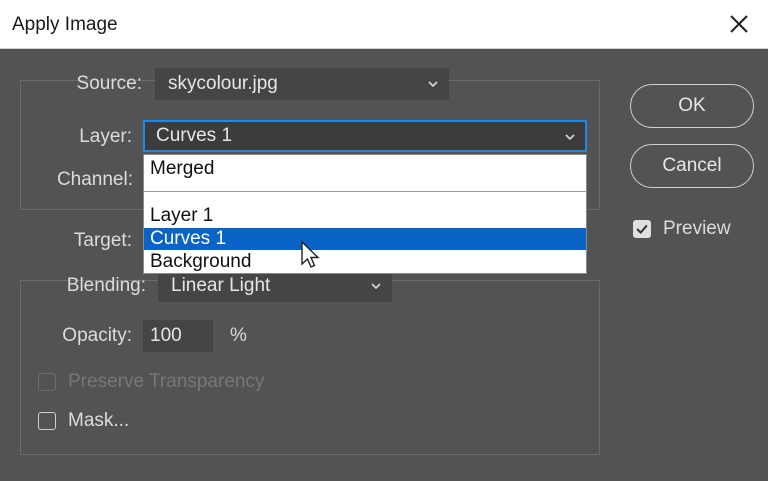 The height and width of the screenshot is (481, 768). What do you see at coordinates (310, 254) in the screenshot?
I see `mouse-pointer-icon` at bounding box center [310, 254].